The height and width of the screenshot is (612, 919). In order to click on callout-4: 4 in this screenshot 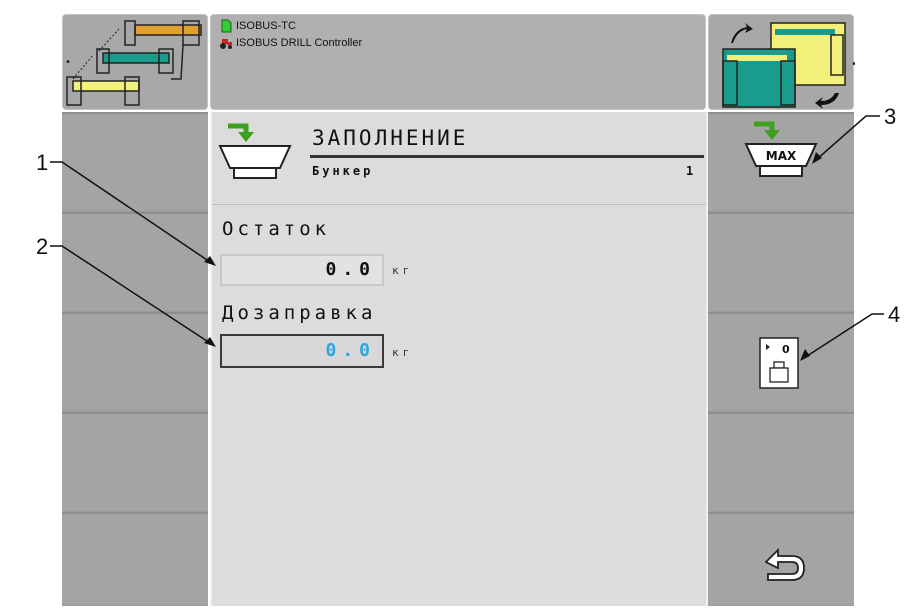, I will do `click(894, 314)`.